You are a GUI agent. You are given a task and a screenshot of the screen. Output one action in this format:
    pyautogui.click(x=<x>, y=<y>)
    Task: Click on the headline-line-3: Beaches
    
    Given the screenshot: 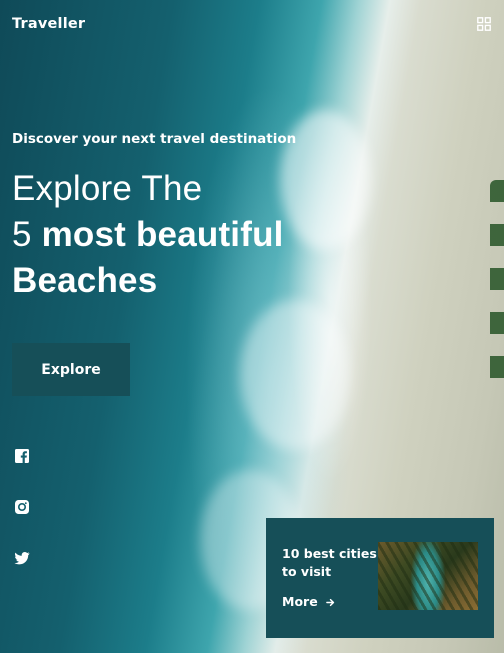 What is the action you would take?
    pyautogui.click(x=85, y=280)
    